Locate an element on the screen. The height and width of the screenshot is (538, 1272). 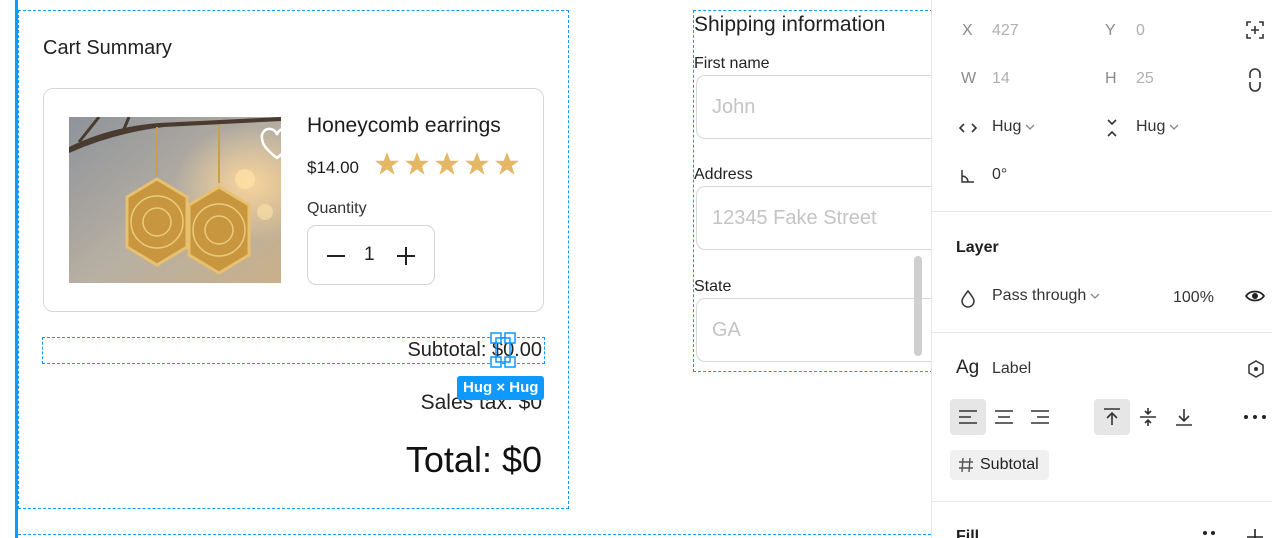
quantity-stepper: 1 is located at coordinates (371, 255).